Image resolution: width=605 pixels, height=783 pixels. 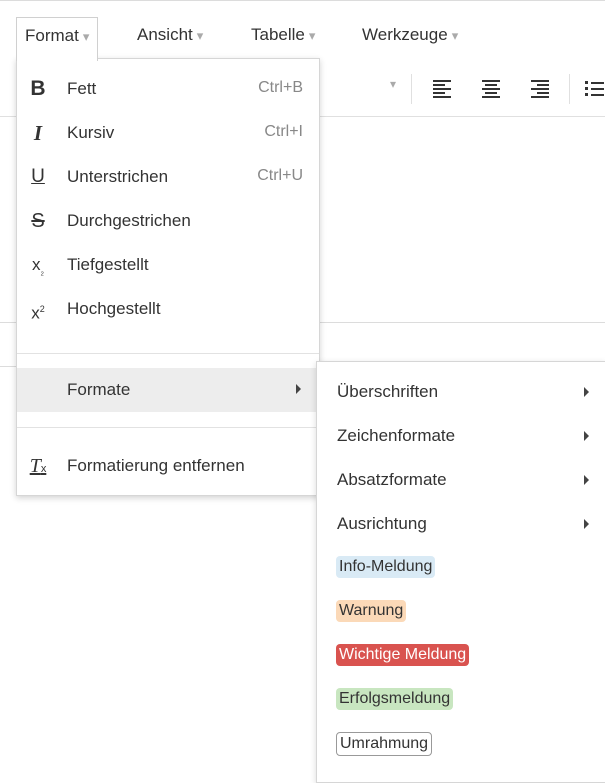 I want to click on menu-item-clear-formatting: Tx Formatierung entfernen, so click(x=168, y=466).